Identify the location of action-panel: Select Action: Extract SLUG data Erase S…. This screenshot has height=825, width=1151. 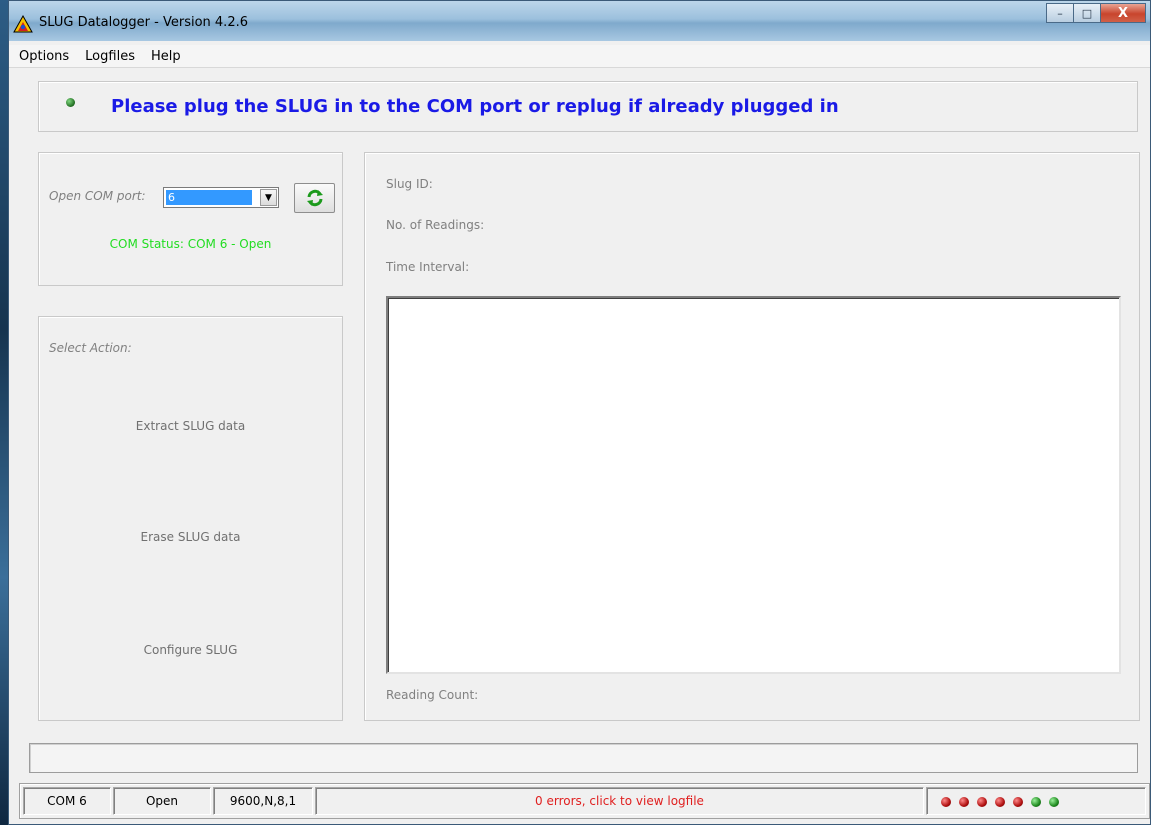
(190, 518).